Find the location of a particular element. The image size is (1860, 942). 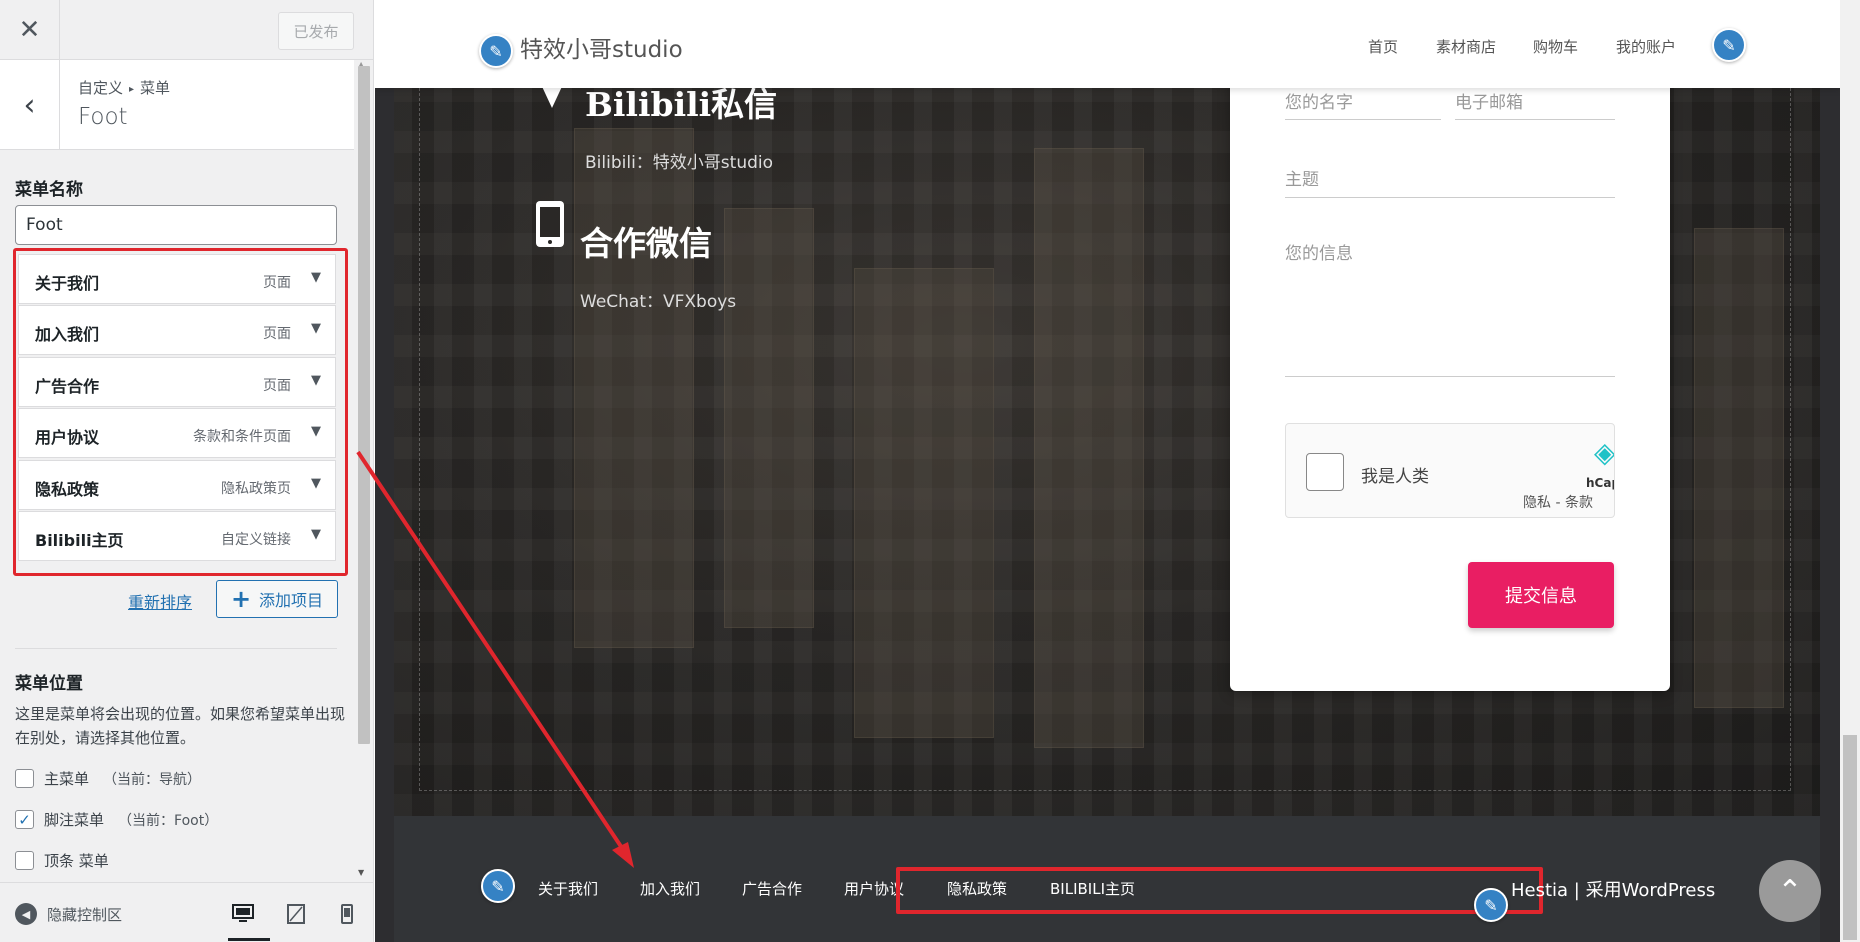

name-field: 您的名字 is located at coordinates (1363, 104).